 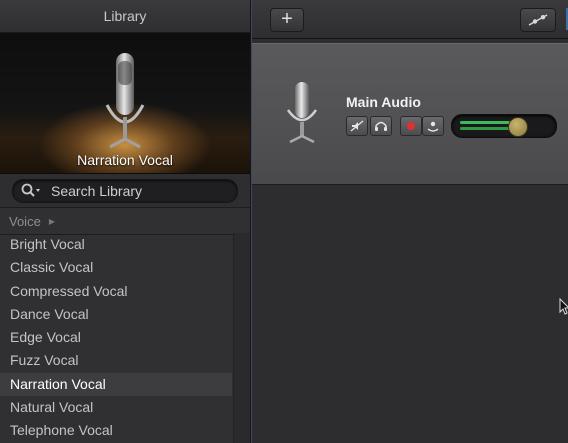 What do you see at coordinates (116, 360) in the screenshot?
I see `patch-item: Fuzz Vocal` at bounding box center [116, 360].